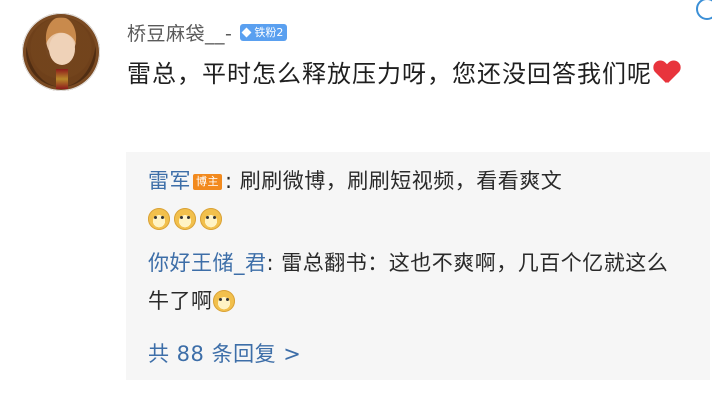 This screenshot has height=412, width=712. I want to click on comment-header: 桥豆麻袋__- 铁粉2, so click(207, 32).